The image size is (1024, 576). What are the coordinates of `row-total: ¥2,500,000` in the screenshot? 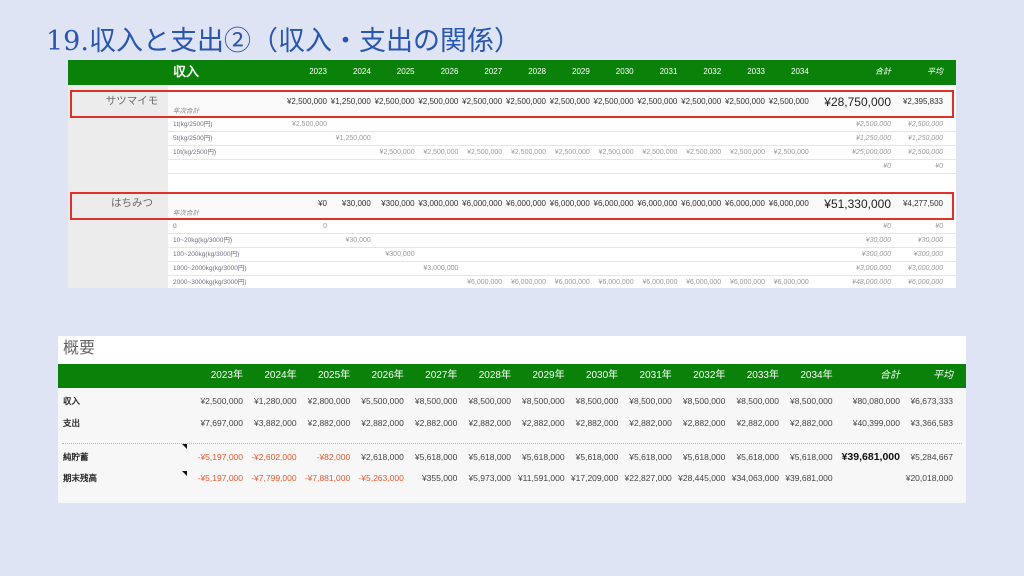 It's located at (873, 124).